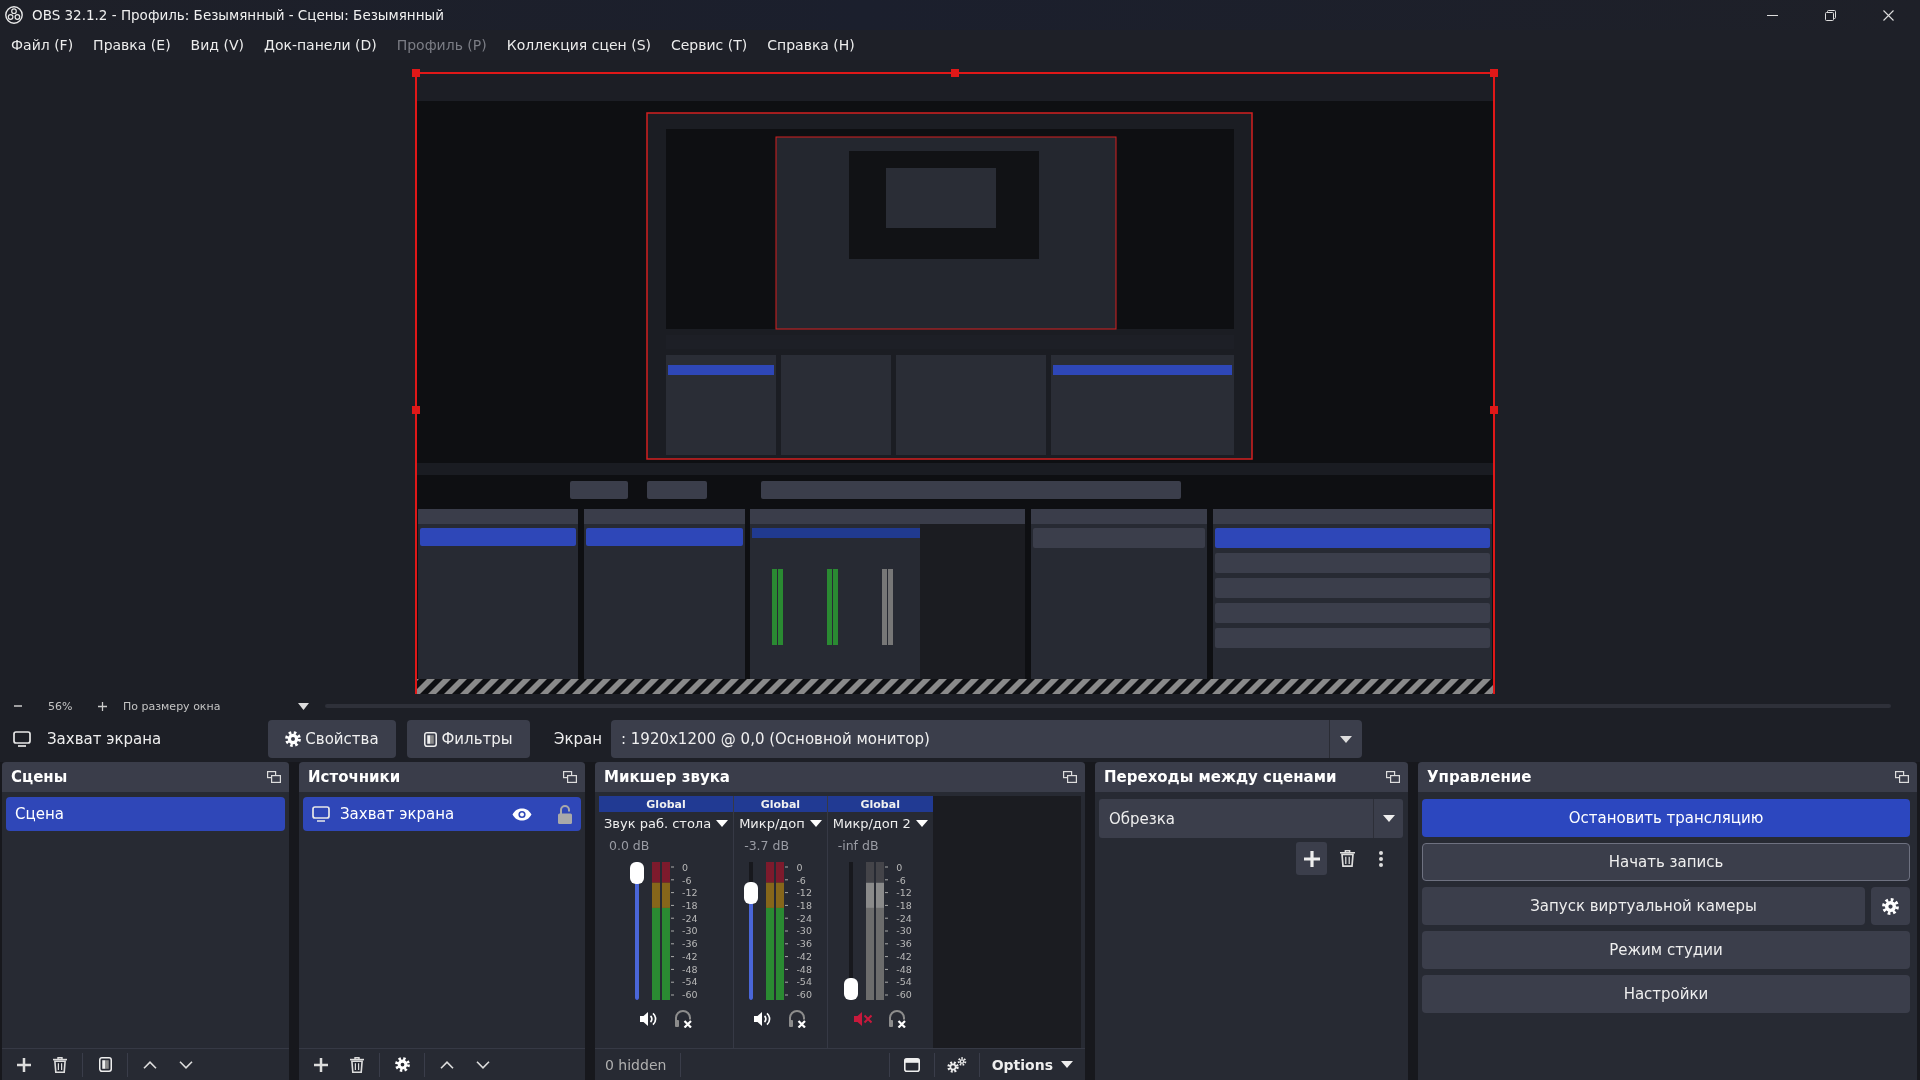 The width and height of the screenshot is (1920, 1080). Describe the element at coordinates (1381, 858) in the screenshot. I see `vertical-dots-icon` at that location.